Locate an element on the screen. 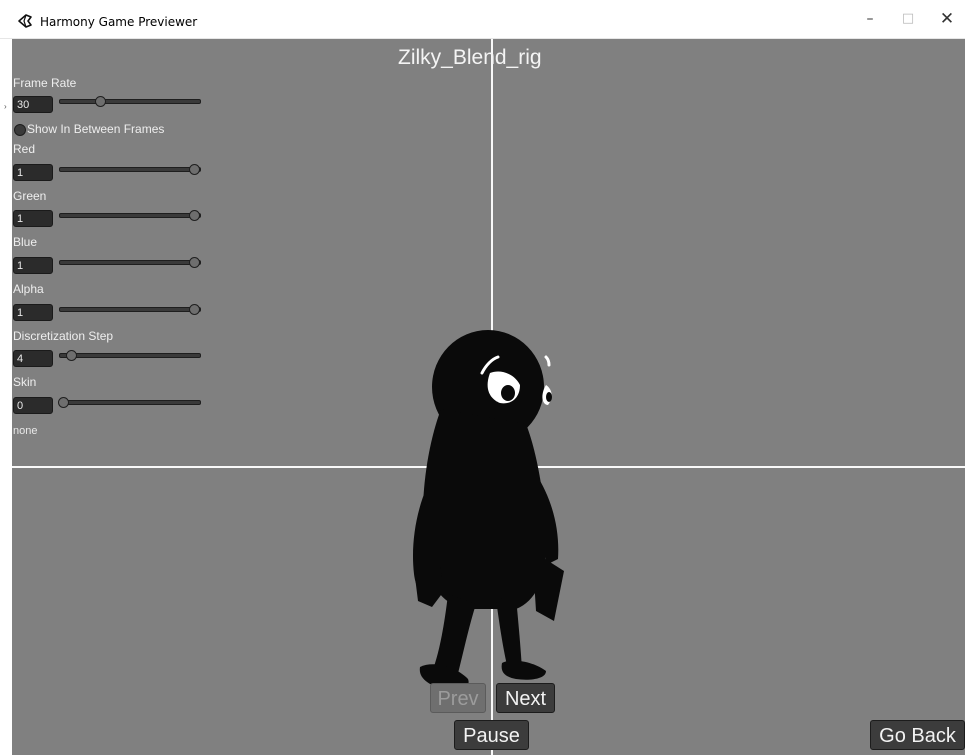  blue-slider-thumb is located at coordinates (194, 262).